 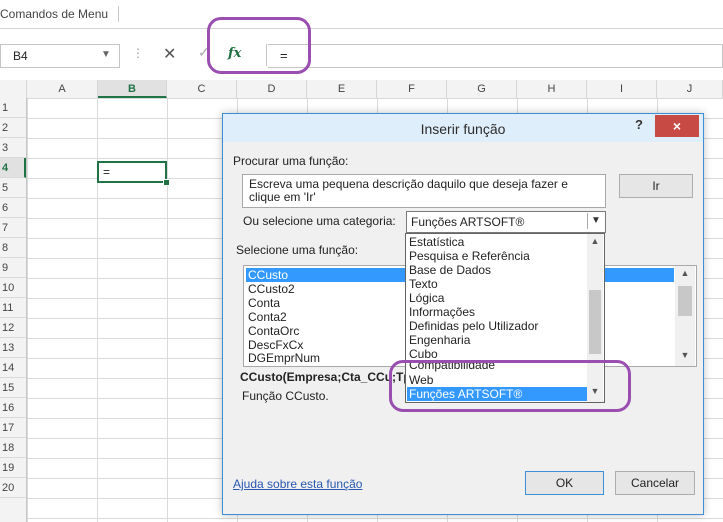 What do you see at coordinates (54, 14) in the screenshot?
I see `ribbon-tab-label: Comandos de Menu` at bounding box center [54, 14].